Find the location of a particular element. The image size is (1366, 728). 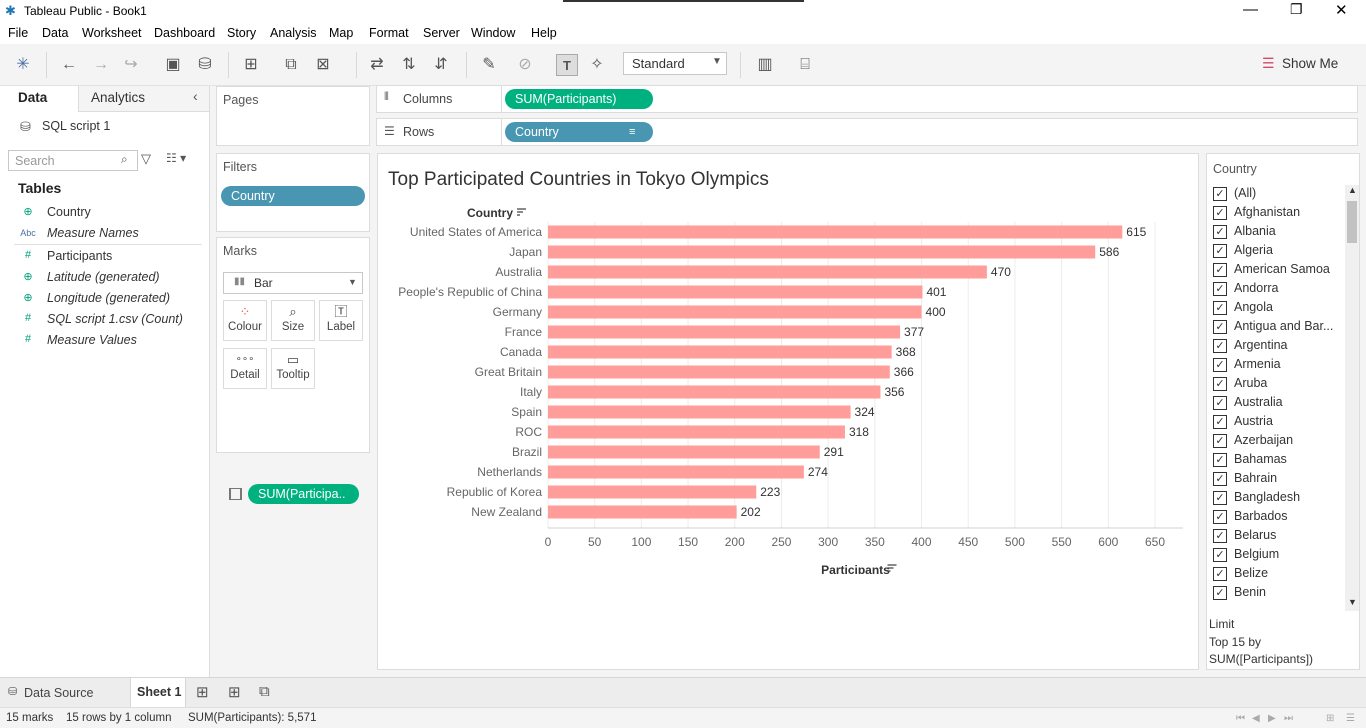

view-options-icon: ☷ ▾ is located at coordinates (176, 158).